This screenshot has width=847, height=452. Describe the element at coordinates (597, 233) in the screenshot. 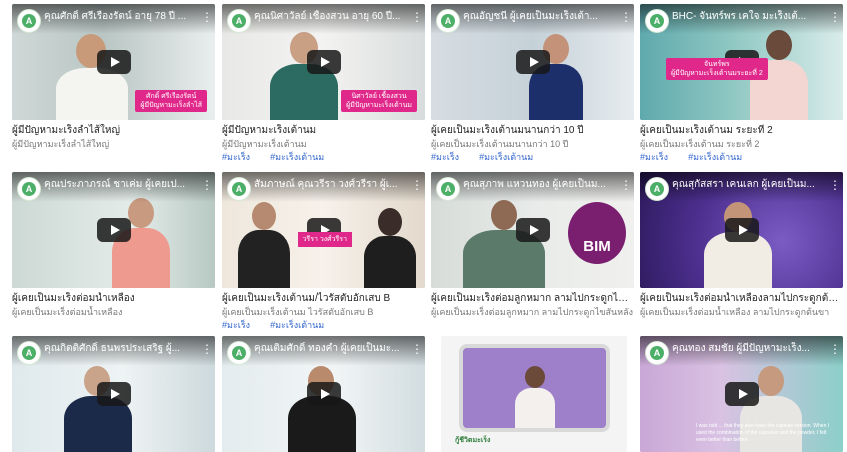

I see `brand-logo: BIM` at that location.